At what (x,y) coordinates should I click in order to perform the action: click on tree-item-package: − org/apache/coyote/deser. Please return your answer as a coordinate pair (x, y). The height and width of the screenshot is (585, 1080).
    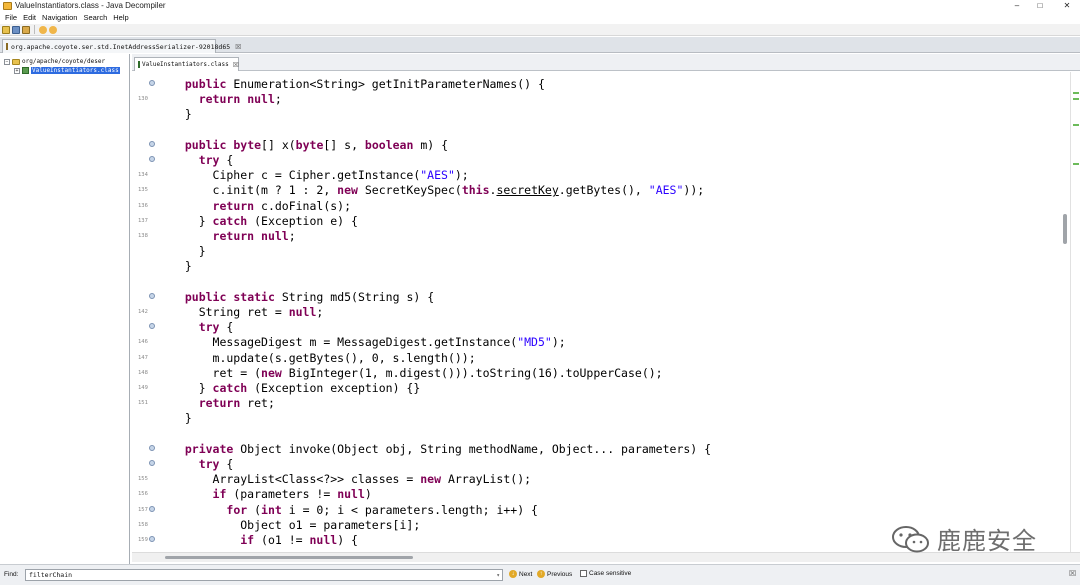
    Looking at the image, I should click on (54, 61).